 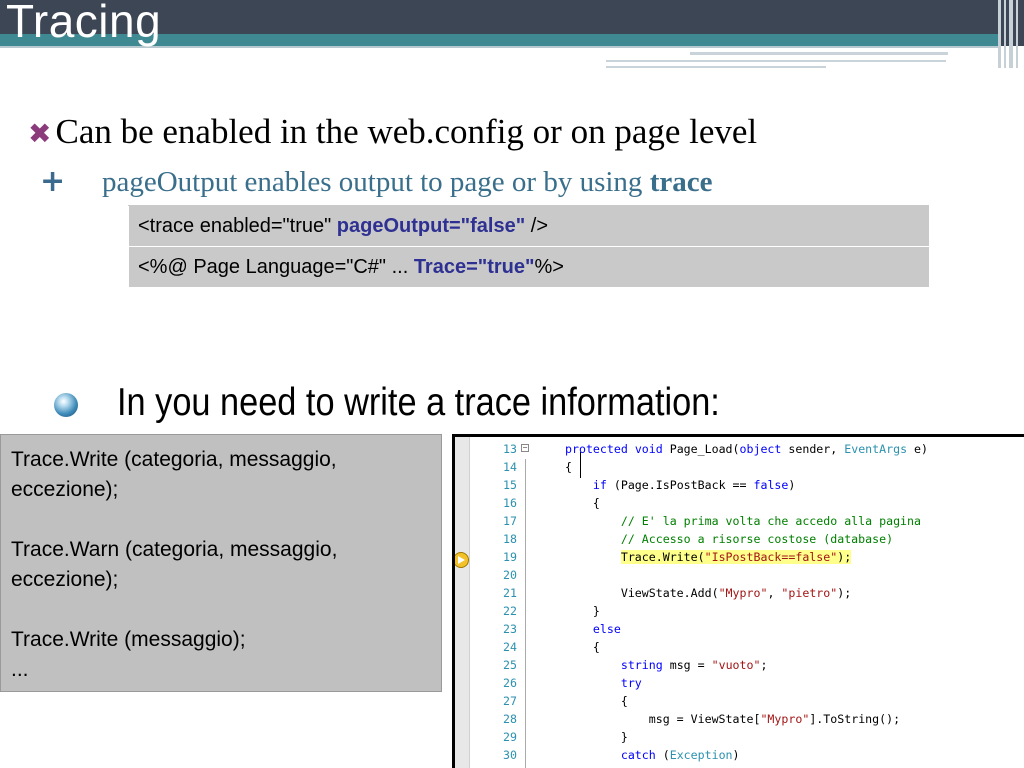 I want to click on code-text: Trace.Write("IsPostBack==false");, so click(x=736, y=557).